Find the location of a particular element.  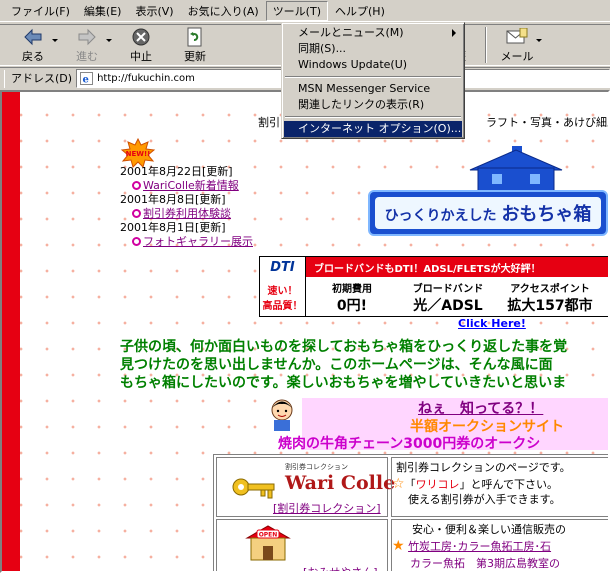

logo-text-small: ひっくりかえした is located at coordinates (440, 216).